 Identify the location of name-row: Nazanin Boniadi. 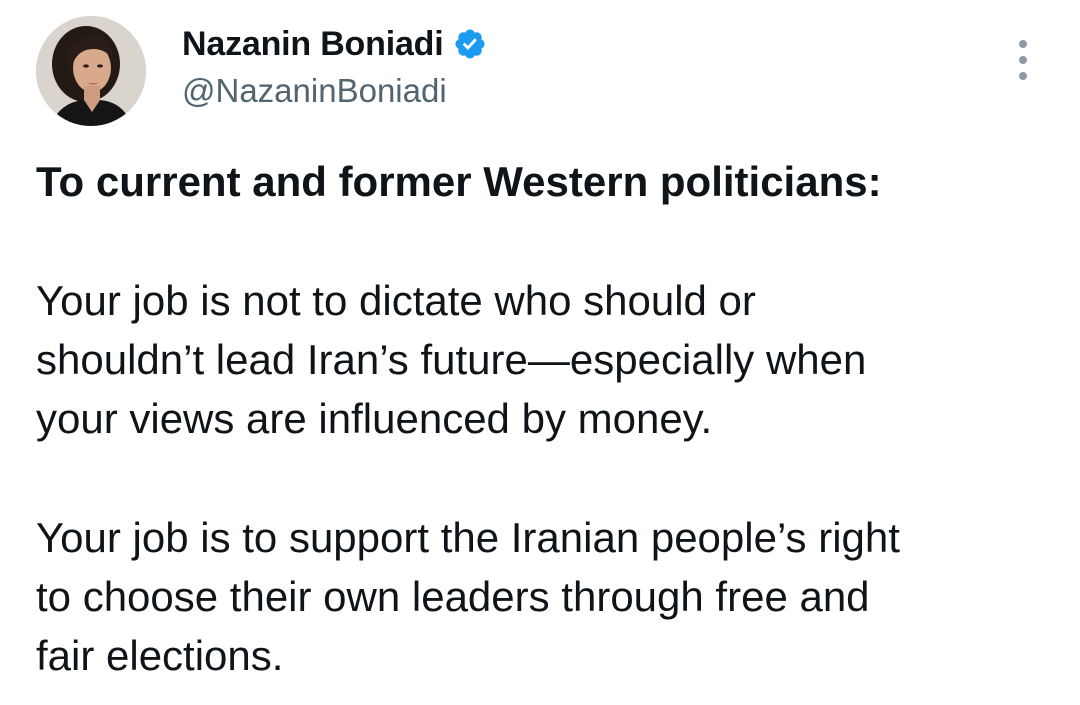
(334, 44).